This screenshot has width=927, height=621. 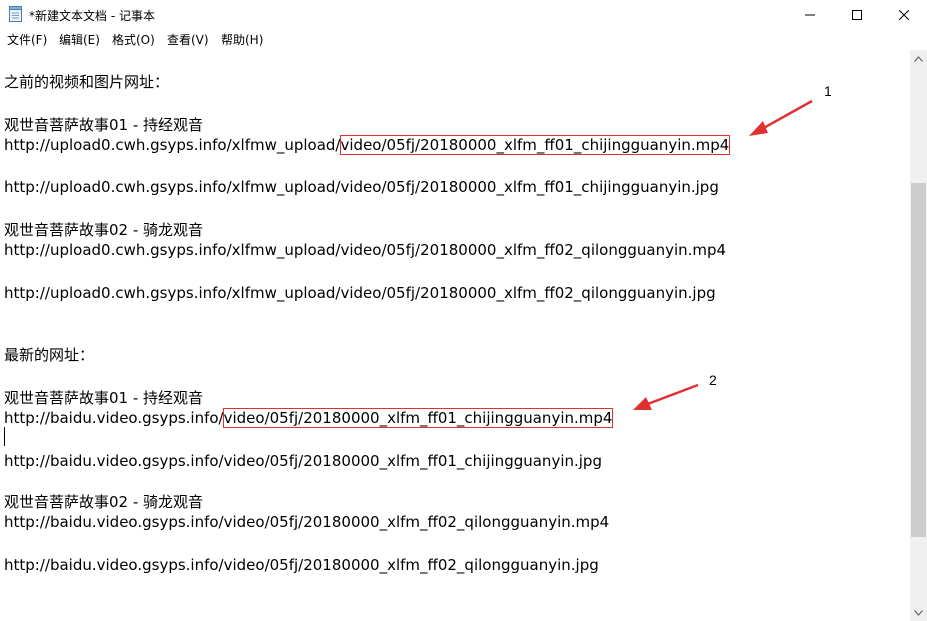 I want to click on scroll-down-button, so click(x=918, y=612).